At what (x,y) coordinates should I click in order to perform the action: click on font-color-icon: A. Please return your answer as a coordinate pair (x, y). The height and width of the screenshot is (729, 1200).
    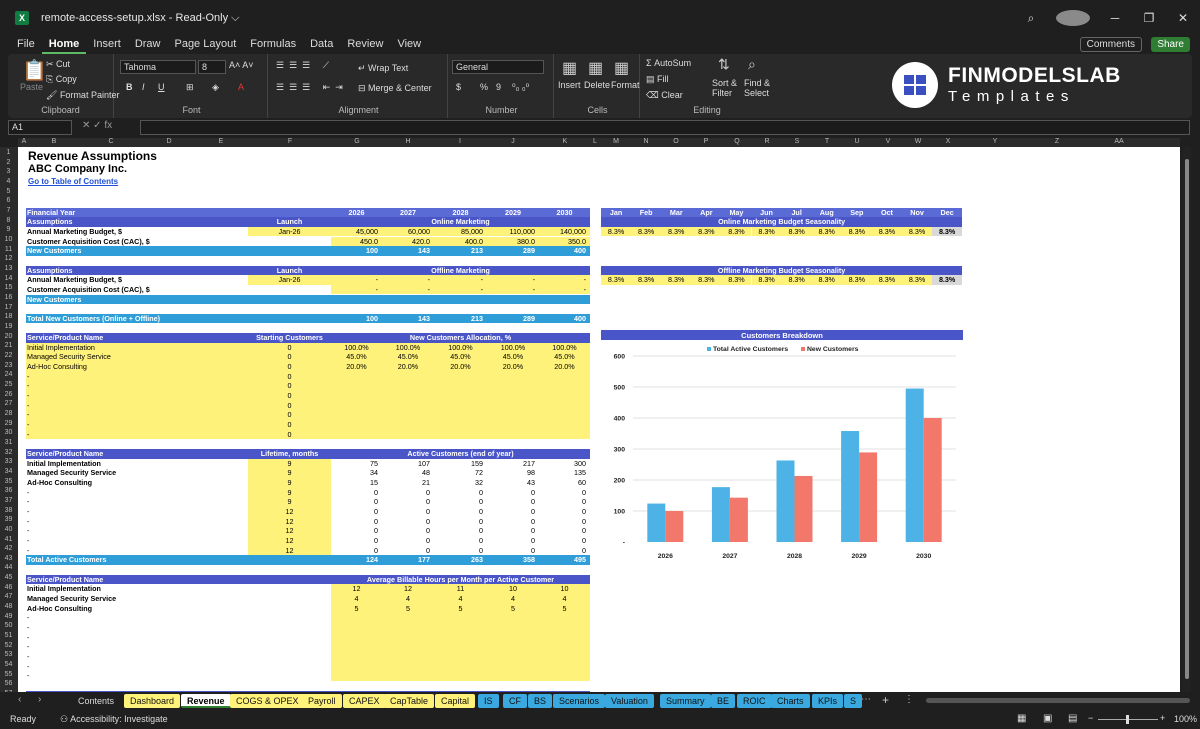
    Looking at the image, I should click on (241, 87).